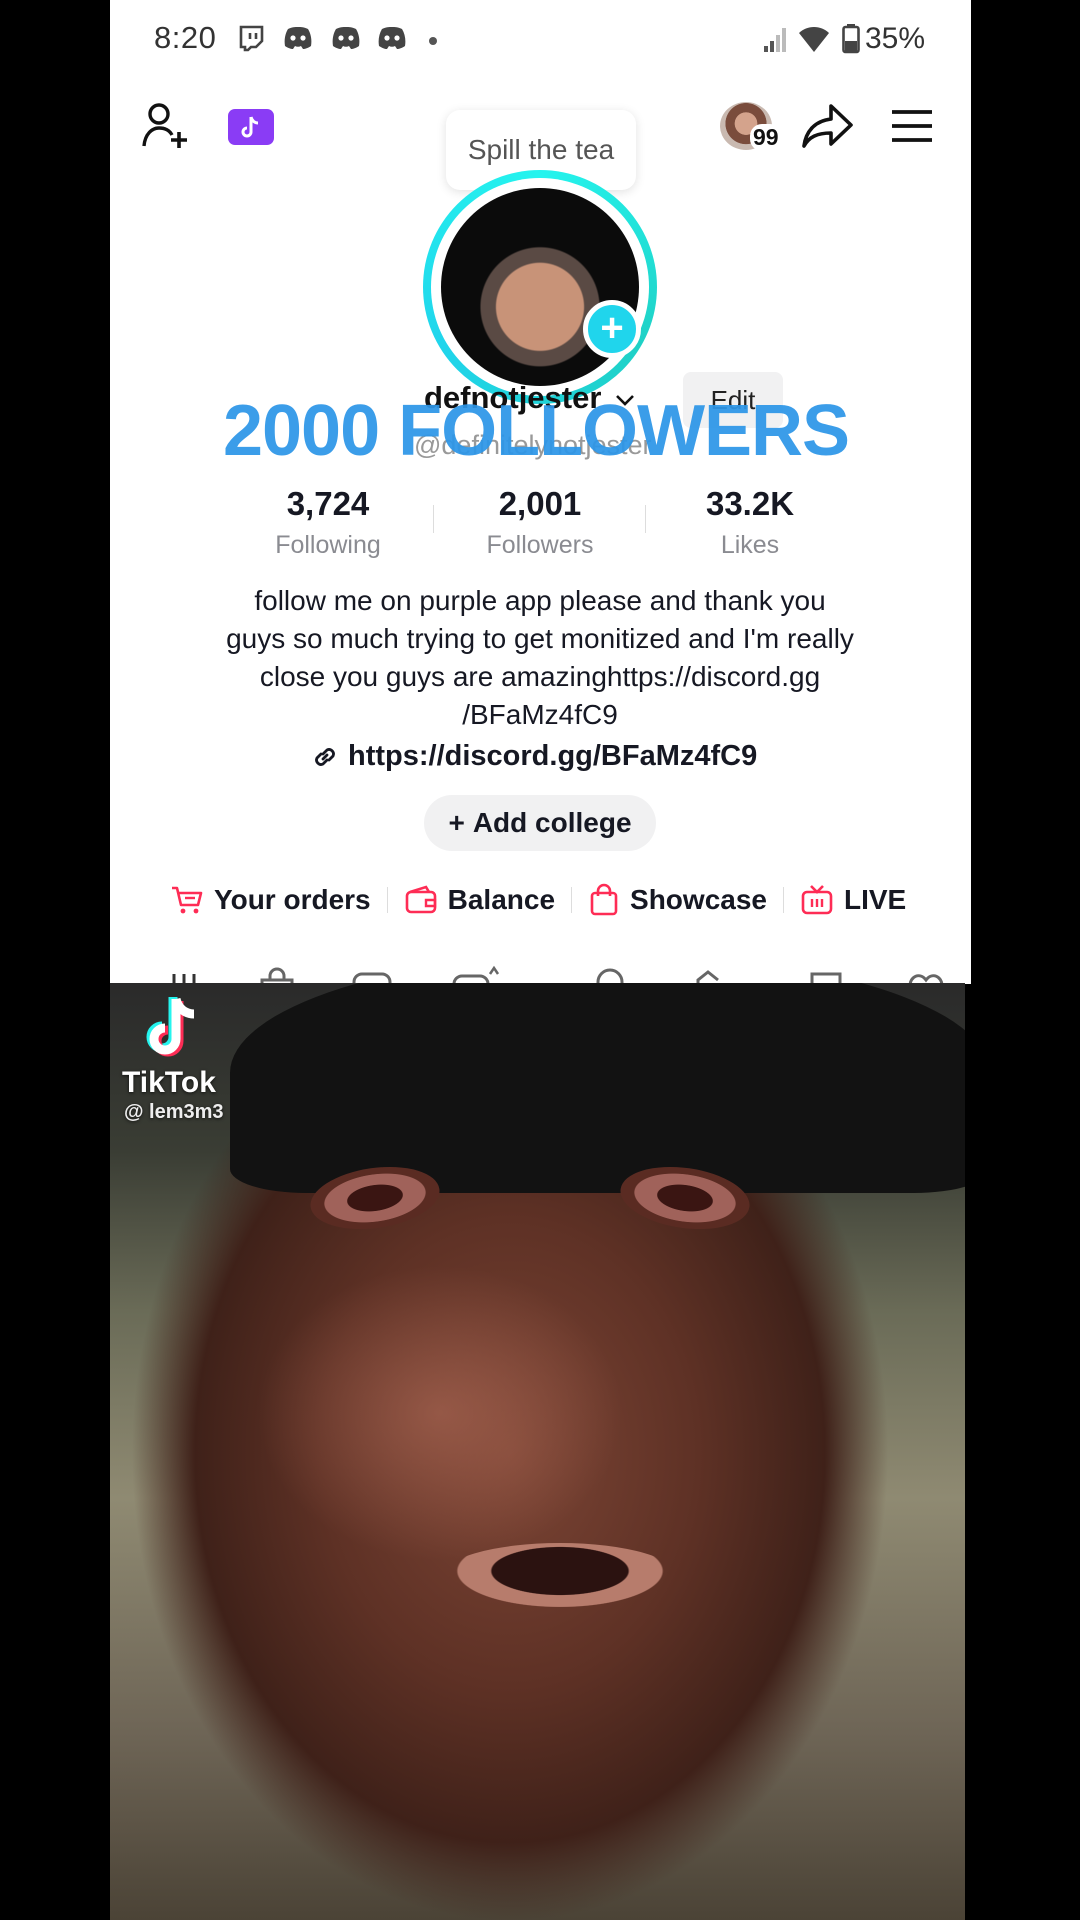 This screenshot has height=1920, width=1080. Describe the element at coordinates (828, 126) in the screenshot. I see `share-icon` at that location.